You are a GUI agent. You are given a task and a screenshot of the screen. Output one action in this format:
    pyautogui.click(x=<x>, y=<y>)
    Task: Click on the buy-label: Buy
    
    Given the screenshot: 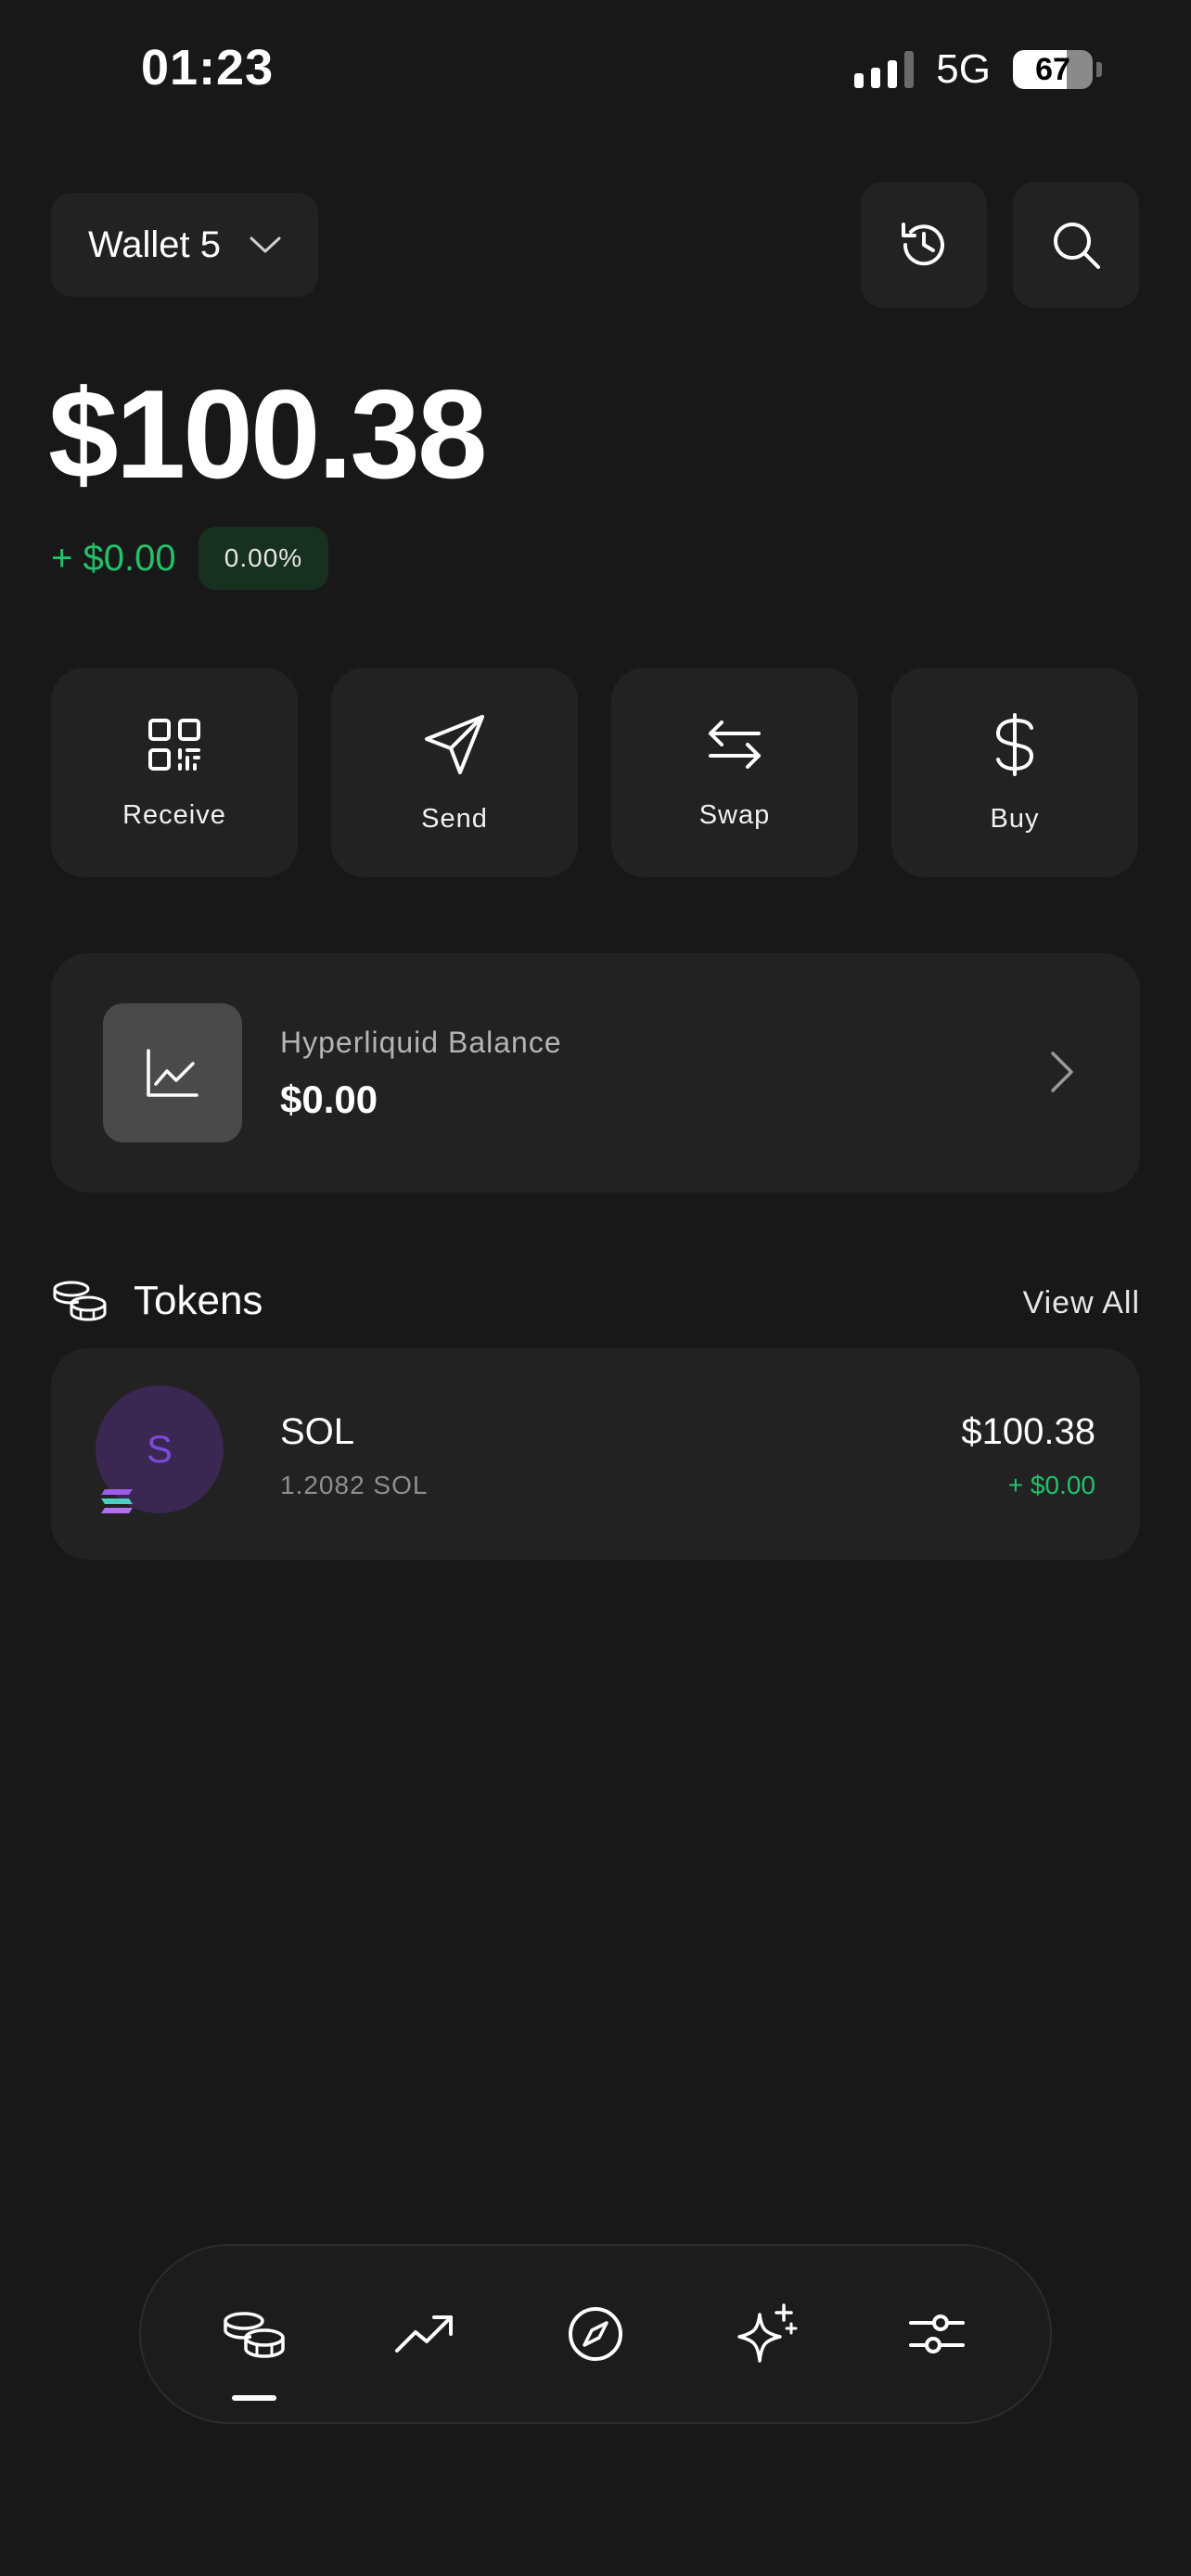 What is the action you would take?
    pyautogui.click(x=1015, y=819)
    